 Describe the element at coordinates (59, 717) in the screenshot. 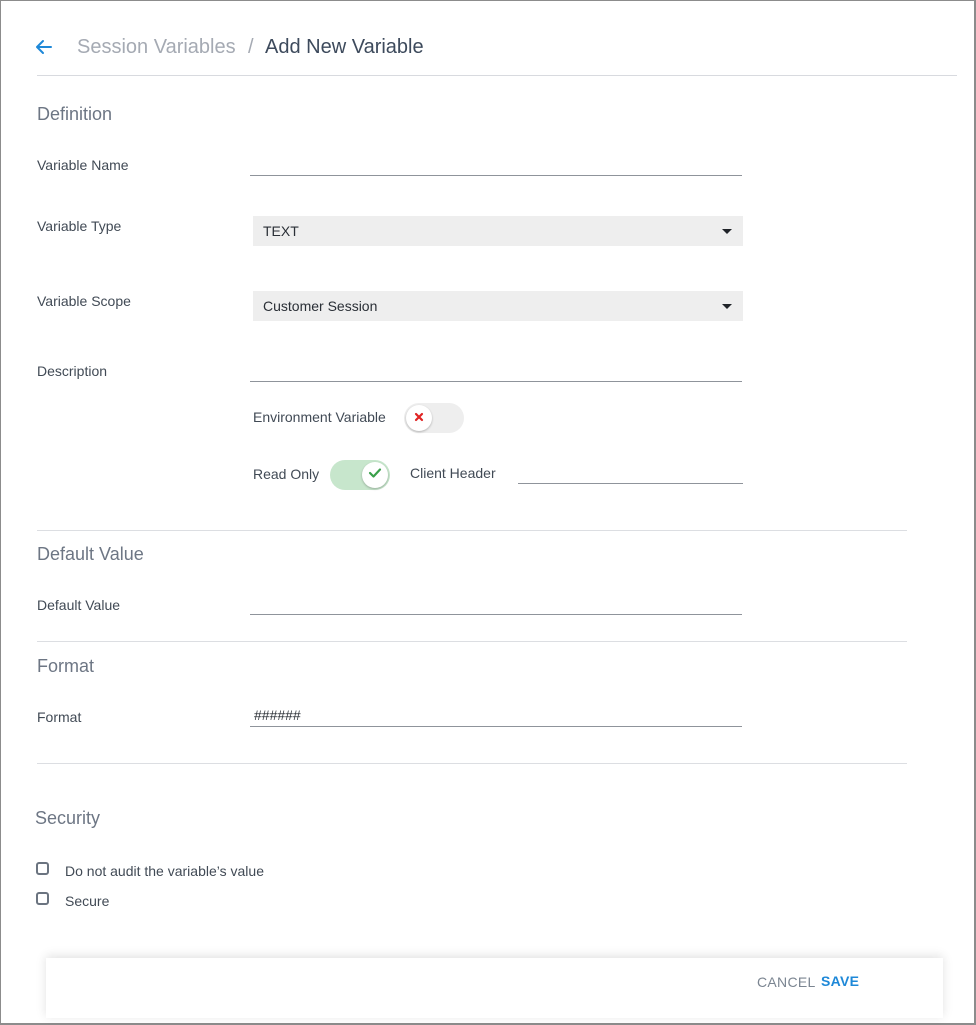

I see `format-label: Format` at that location.